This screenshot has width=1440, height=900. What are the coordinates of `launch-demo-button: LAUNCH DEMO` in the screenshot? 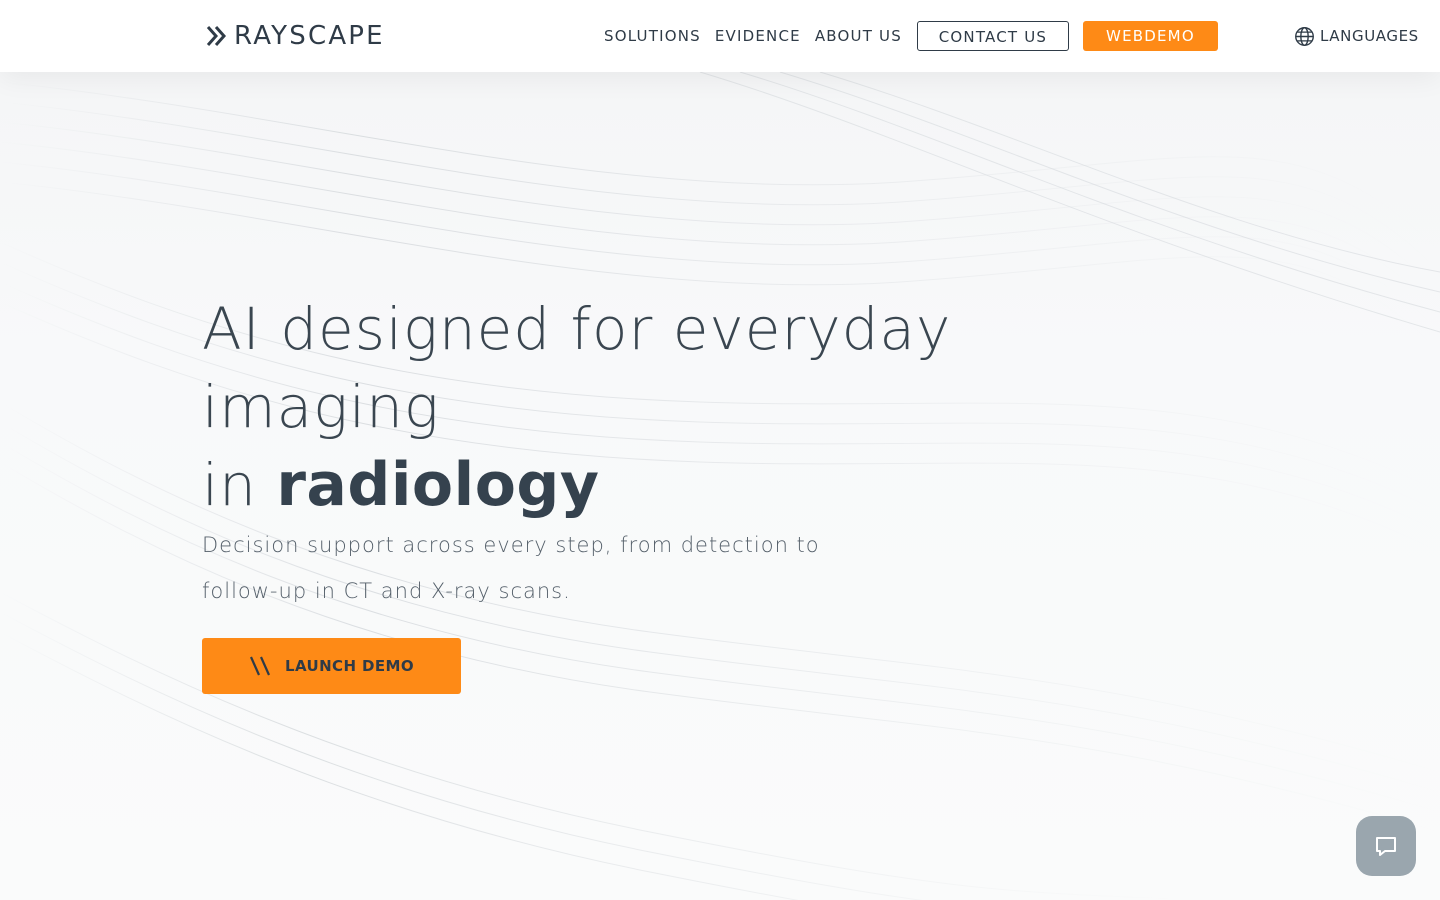 It's located at (331, 666).